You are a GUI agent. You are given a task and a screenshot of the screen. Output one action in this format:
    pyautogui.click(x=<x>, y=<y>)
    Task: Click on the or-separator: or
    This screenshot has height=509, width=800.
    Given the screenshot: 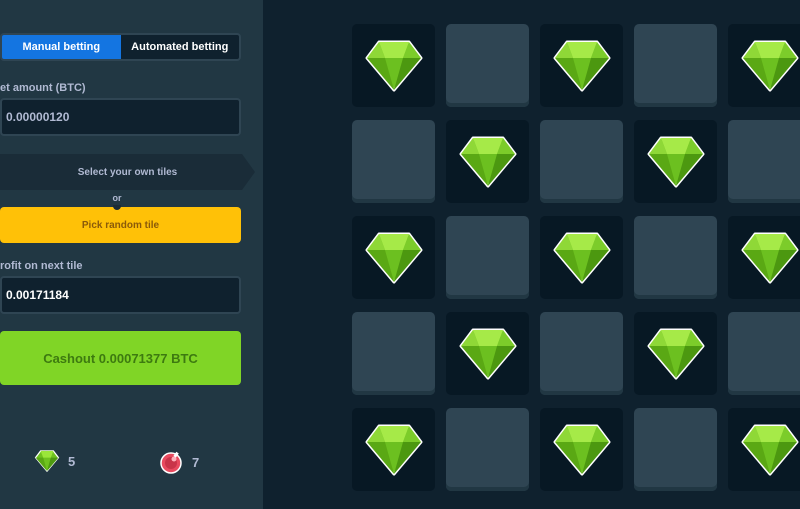 What is the action you would take?
    pyautogui.click(x=117, y=198)
    